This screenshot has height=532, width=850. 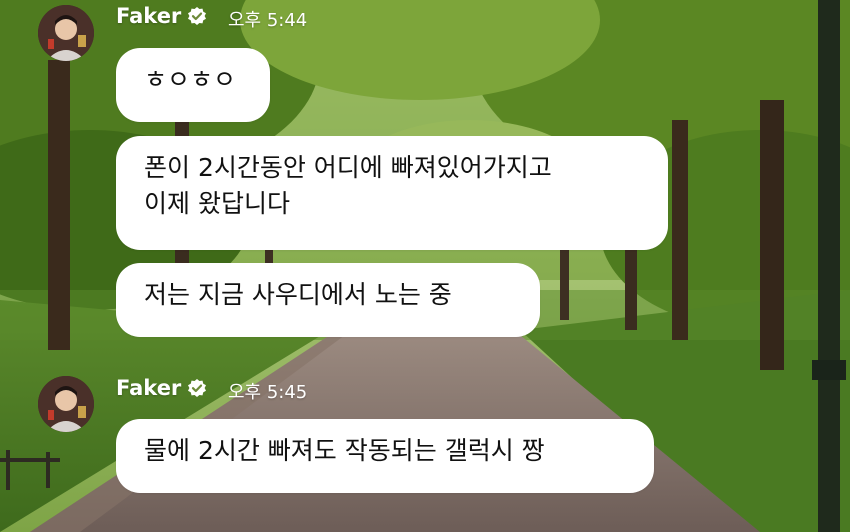 I want to click on message-time: 오후 5:45, so click(x=268, y=392).